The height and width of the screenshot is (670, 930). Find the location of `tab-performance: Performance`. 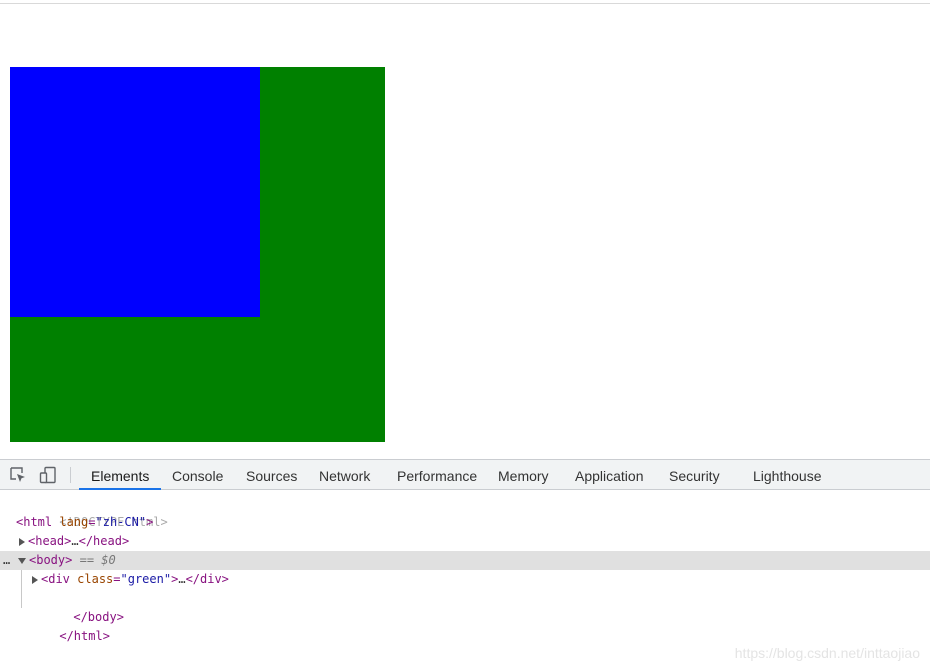

tab-performance: Performance is located at coordinates (437, 474).